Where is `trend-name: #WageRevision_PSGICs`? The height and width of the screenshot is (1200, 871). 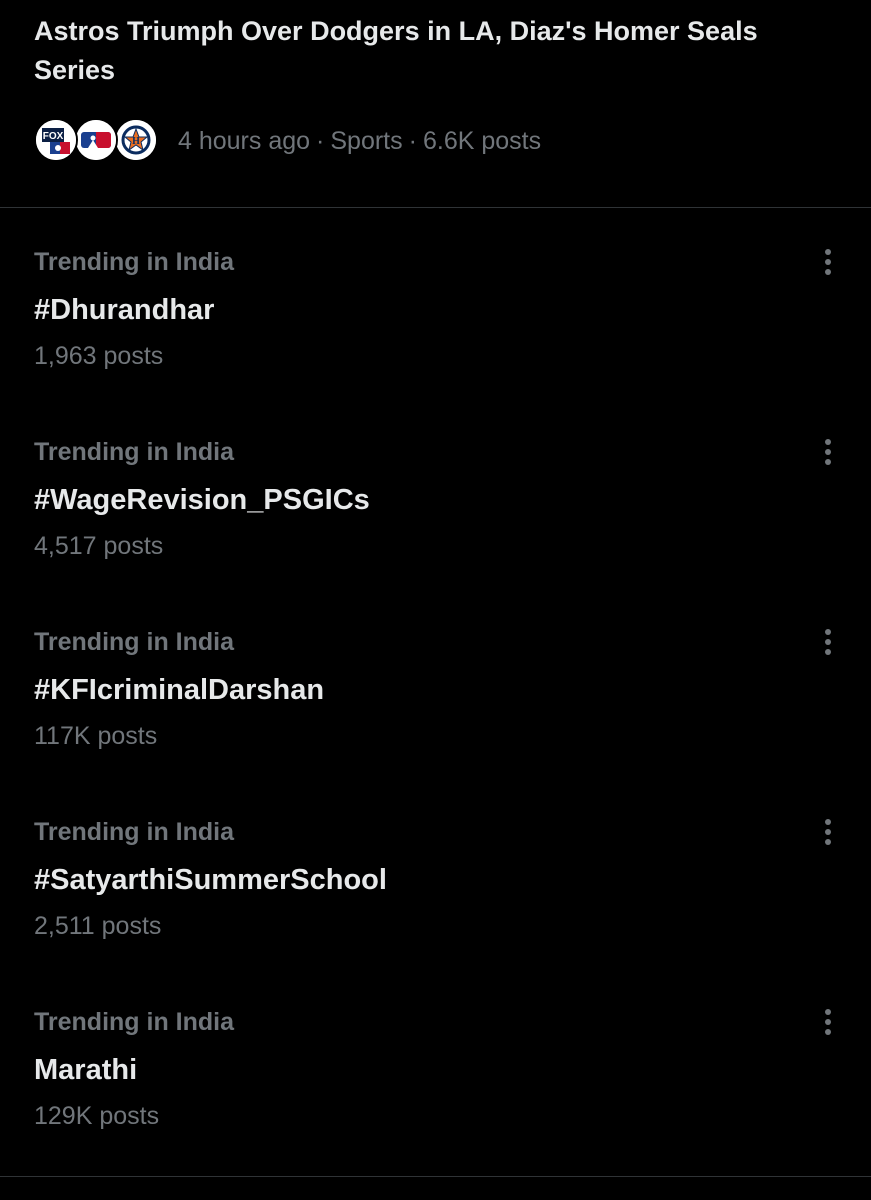 trend-name: #WageRevision_PSGICs is located at coordinates (202, 500).